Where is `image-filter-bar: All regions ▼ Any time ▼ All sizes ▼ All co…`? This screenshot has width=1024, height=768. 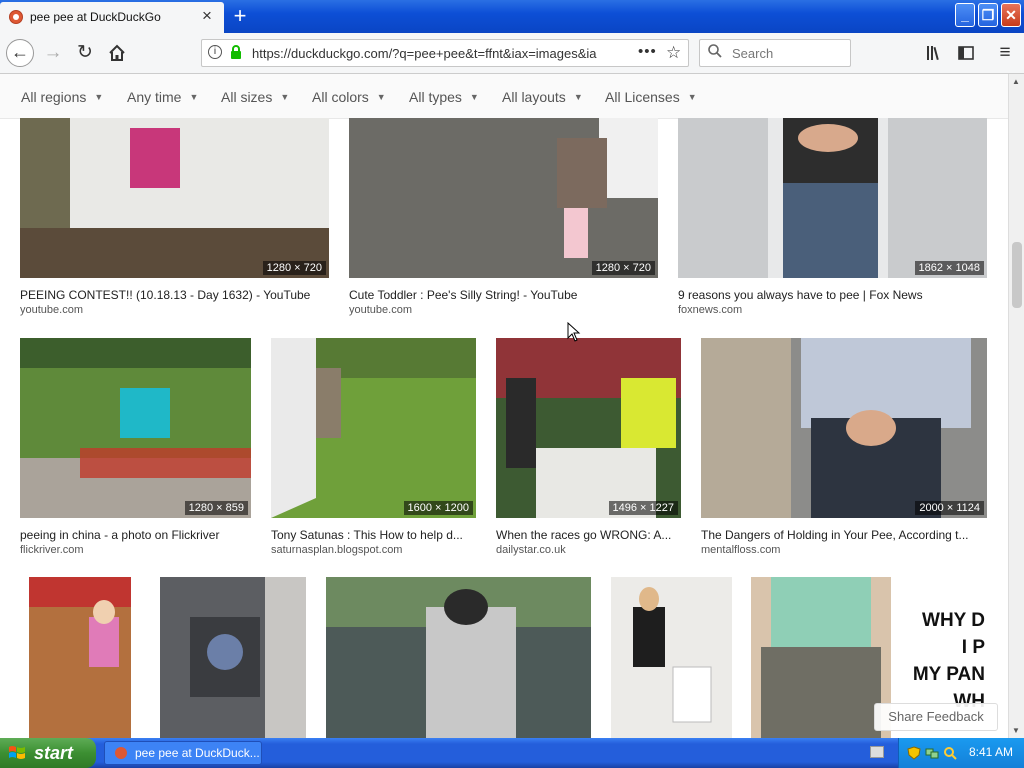
image-filter-bar: All regions ▼ Any time ▼ All sizes ▼ All co… is located at coordinates (504, 96).